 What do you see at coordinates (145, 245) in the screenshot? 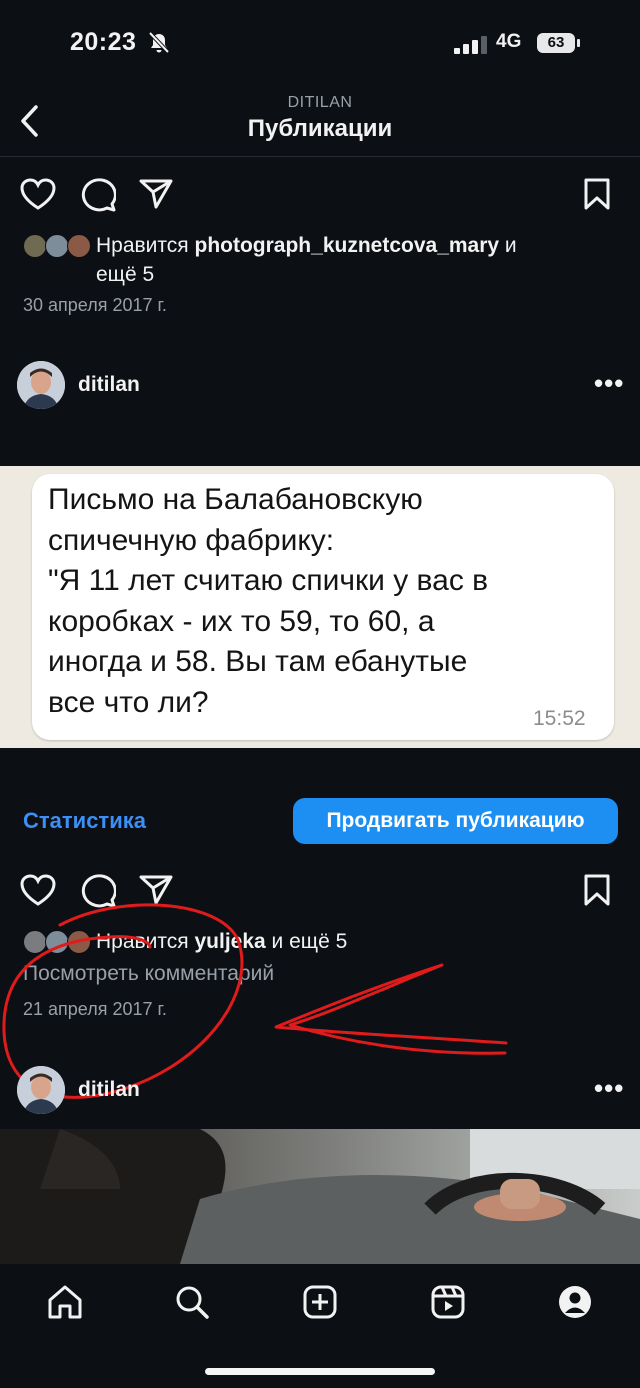
I see `likes-prefix: Нравится` at bounding box center [145, 245].